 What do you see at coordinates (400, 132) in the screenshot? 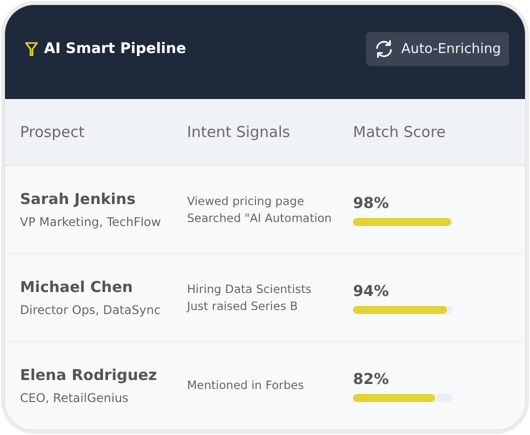
I see `column-header: Match Score` at bounding box center [400, 132].